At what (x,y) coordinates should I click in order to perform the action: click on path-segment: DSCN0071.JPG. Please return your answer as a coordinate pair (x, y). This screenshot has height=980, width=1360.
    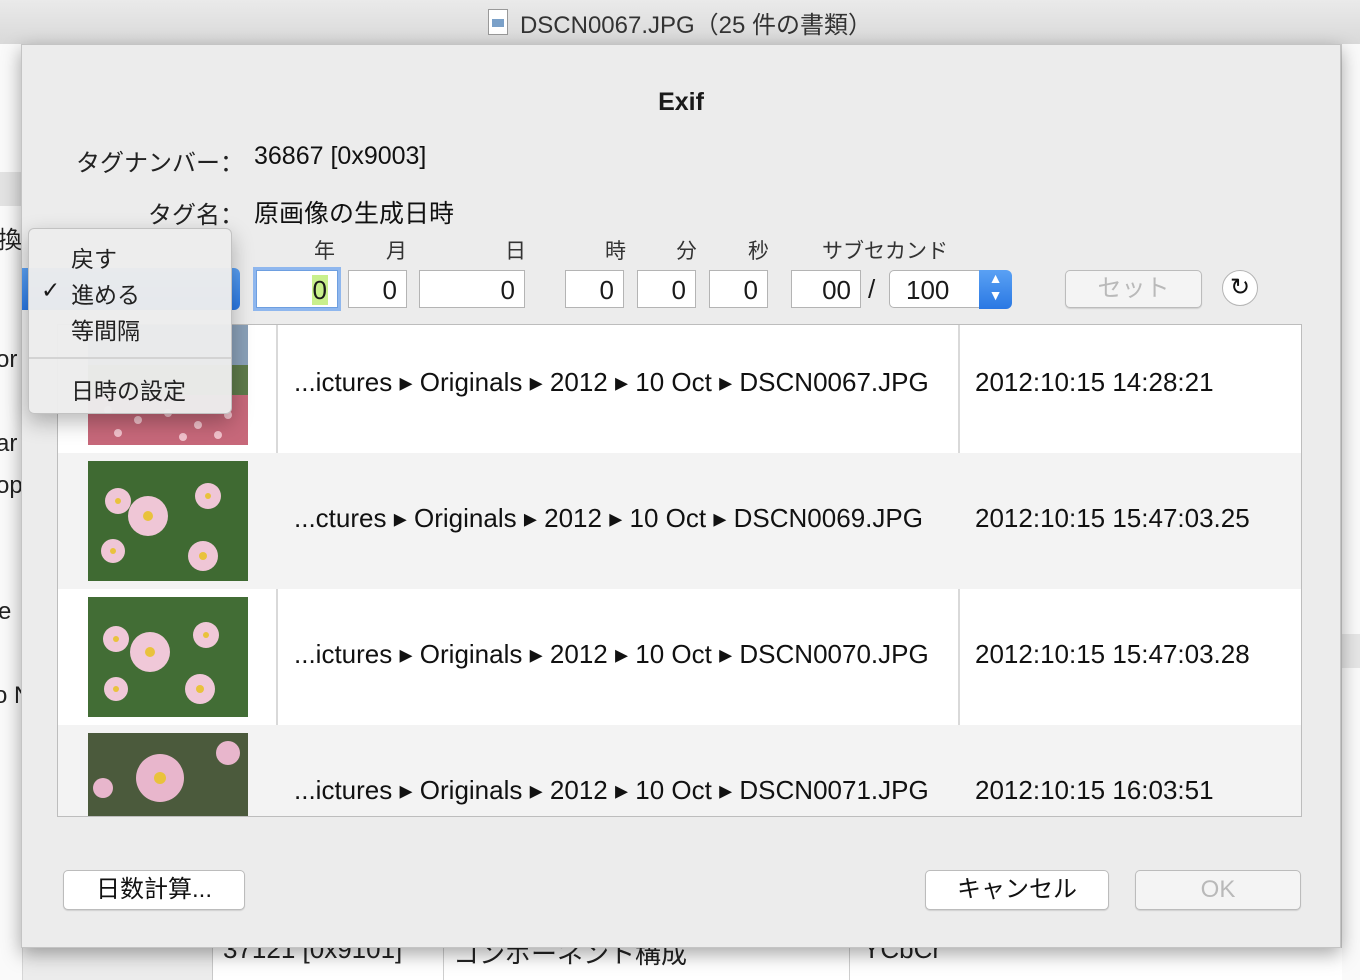
    Looking at the image, I should click on (834, 790).